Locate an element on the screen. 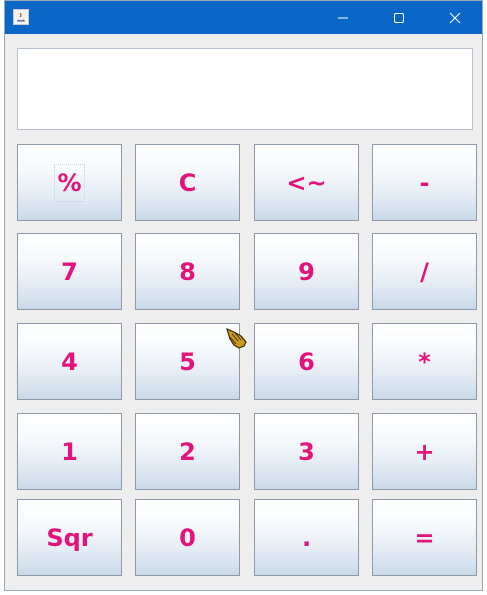 This screenshot has height=595, width=487. divide-label: / is located at coordinates (424, 271).